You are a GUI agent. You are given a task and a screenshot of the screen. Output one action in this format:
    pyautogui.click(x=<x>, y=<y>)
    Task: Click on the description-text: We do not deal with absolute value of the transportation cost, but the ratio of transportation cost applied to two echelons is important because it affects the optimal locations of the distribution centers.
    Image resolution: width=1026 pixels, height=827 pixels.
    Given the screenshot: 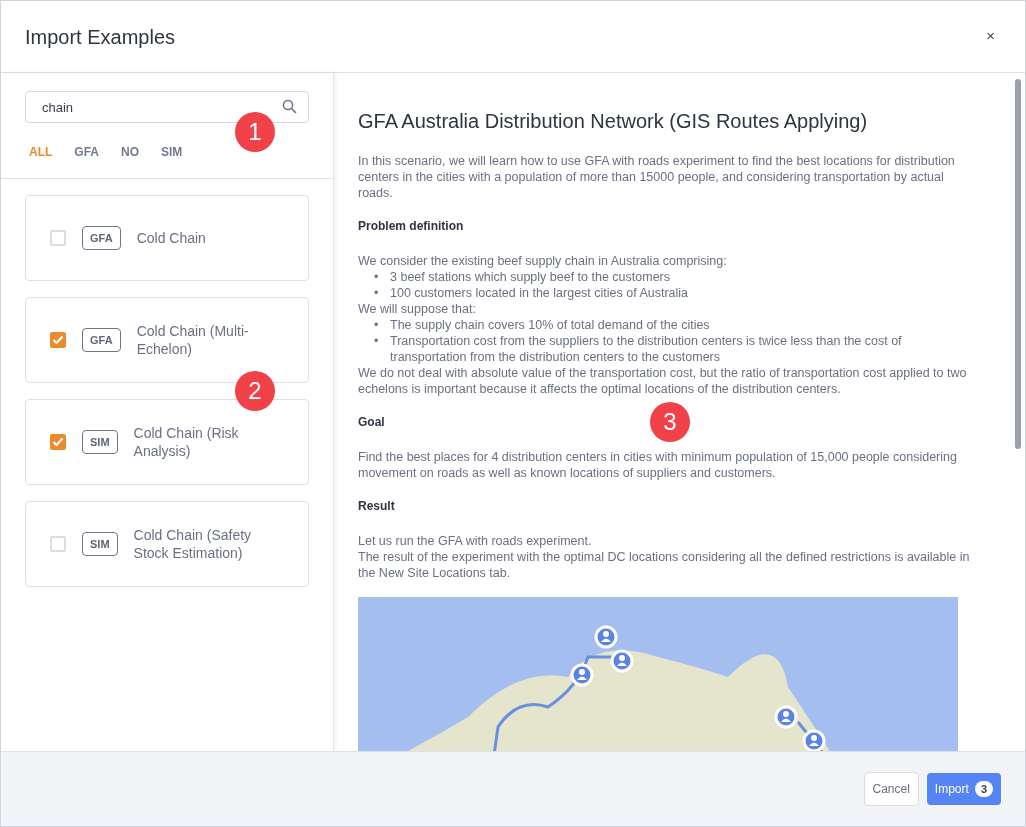 What is the action you would take?
    pyautogui.click(x=663, y=381)
    